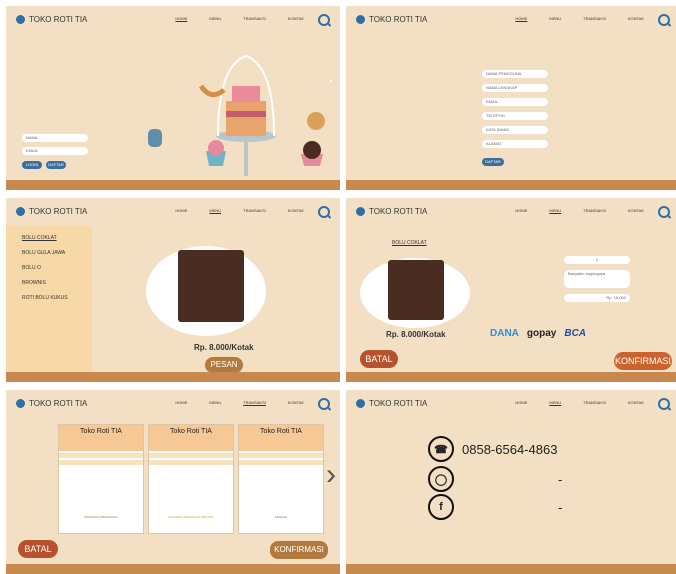  What do you see at coordinates (101, 479) in the screenshot?
I see `receipt-card: Toko Roti TIA PESANAN DIBATALKAN` at bounding box center [101, 479].